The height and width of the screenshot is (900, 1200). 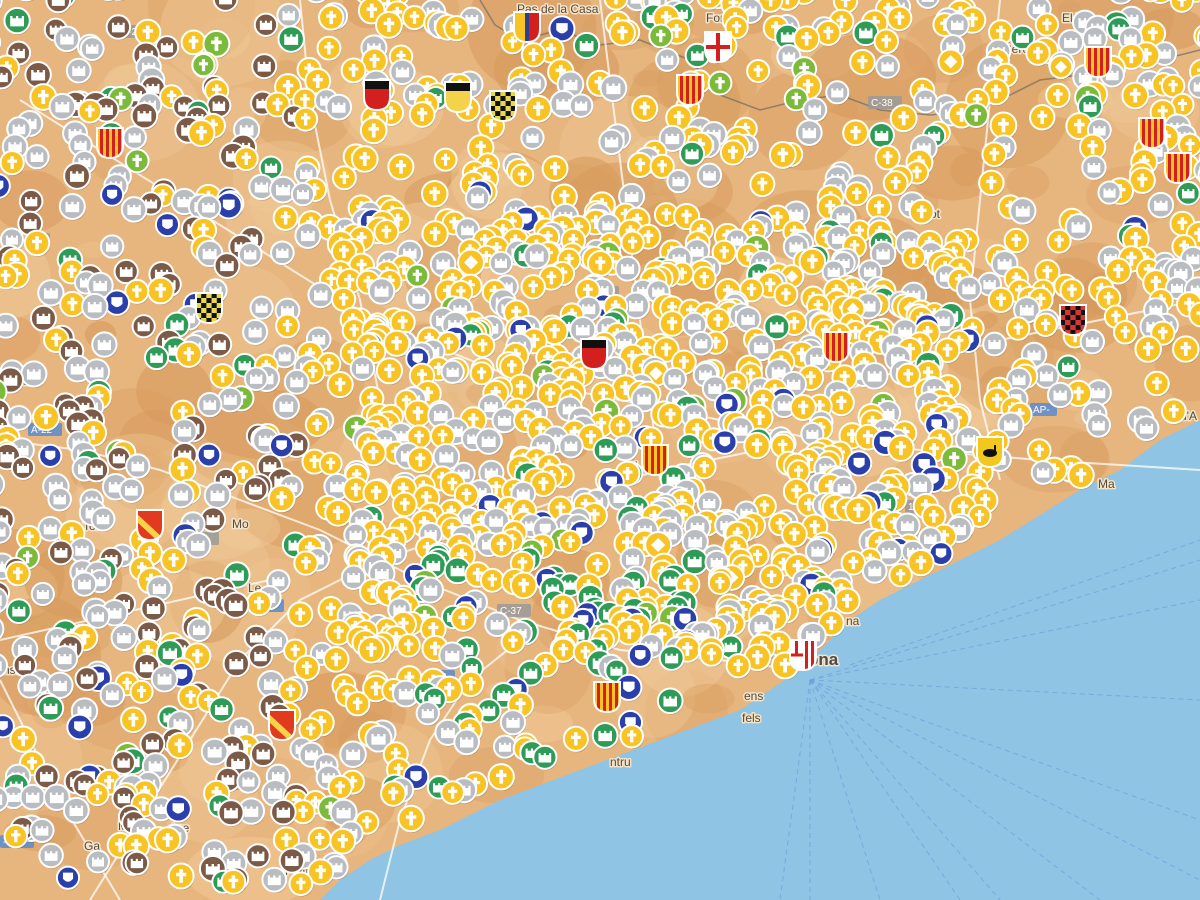 I want to click on arms-andorra, so click(x=527, y=27).